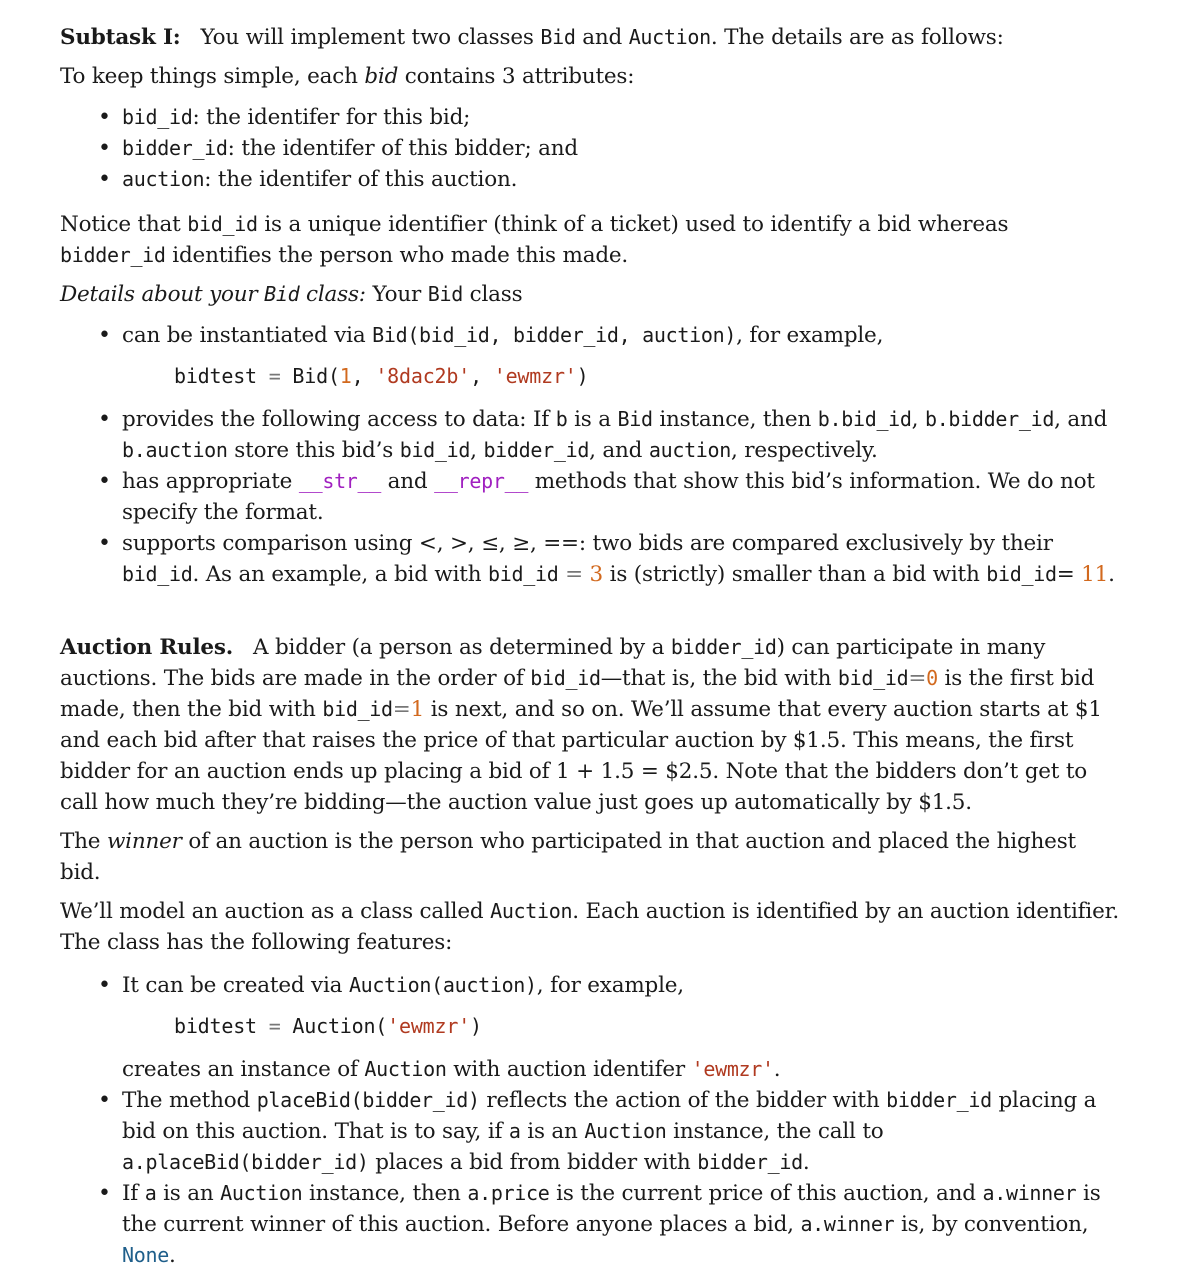 The image size is (1200, 1271). Describe the element at coordinates (368, 1100) in the screenshot. I see `code: placeBid(bidder_id)` at that location.